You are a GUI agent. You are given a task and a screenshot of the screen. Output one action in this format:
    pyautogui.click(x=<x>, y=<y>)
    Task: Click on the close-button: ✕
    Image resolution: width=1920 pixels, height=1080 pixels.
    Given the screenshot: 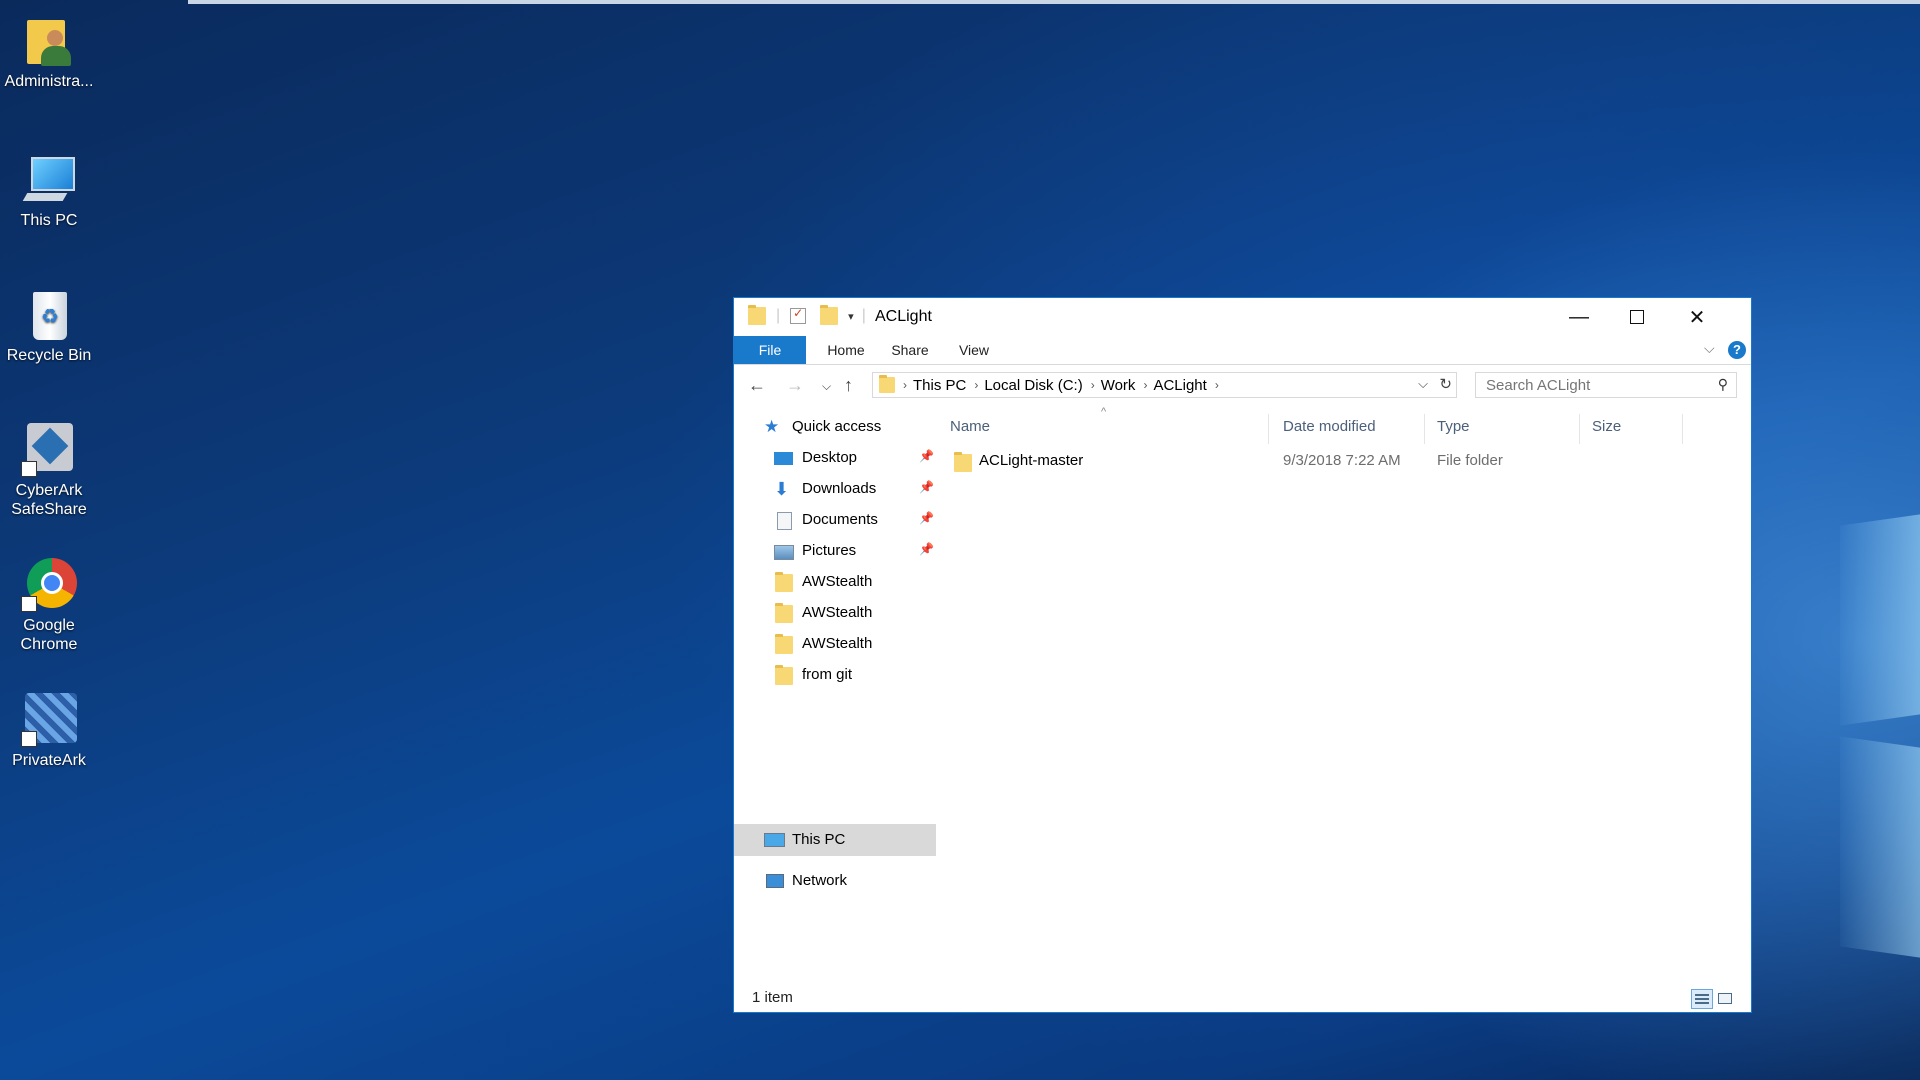 What is the action you would take?
    pyautogui.click(x=1697, y=317)
    